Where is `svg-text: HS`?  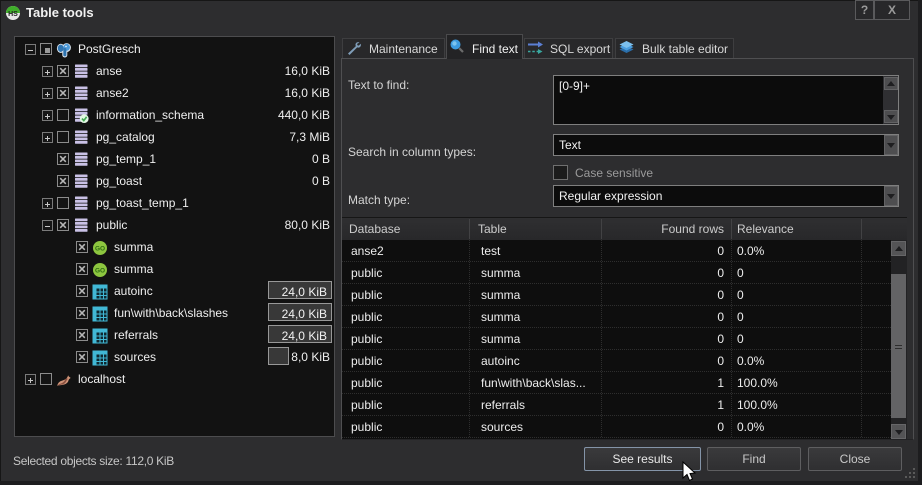 svg-text: HS is located at coordinates (13, 14).